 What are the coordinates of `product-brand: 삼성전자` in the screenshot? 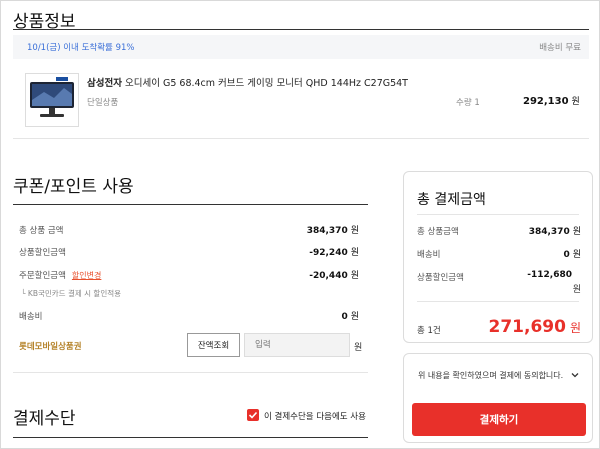 It's located at (104, 83).